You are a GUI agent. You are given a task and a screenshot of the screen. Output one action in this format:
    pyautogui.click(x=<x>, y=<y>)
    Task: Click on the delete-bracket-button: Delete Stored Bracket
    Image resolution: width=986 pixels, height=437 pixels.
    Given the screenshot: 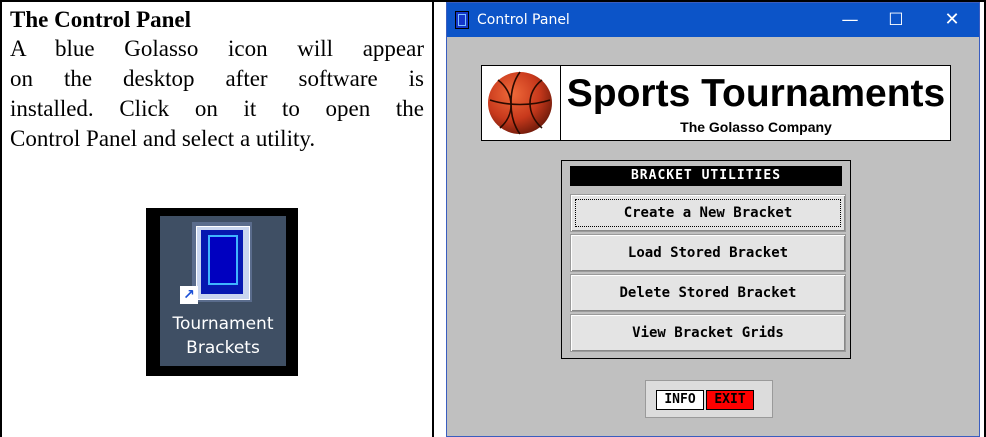 What is the action you would take?
    pyautogui.click(x=708, y=293)
    